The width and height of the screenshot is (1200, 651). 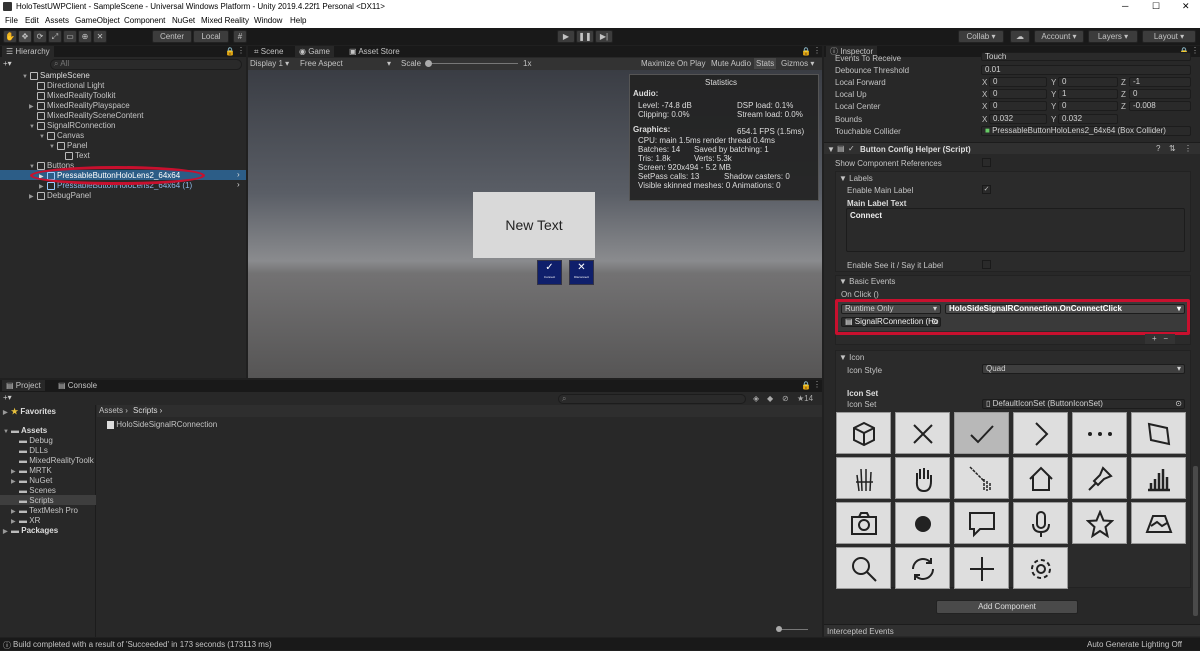 What do you see at coordinates (1018, 82) in the screenshot?
I see `local-forward-x: 0` at bounding box center [1018, 82].